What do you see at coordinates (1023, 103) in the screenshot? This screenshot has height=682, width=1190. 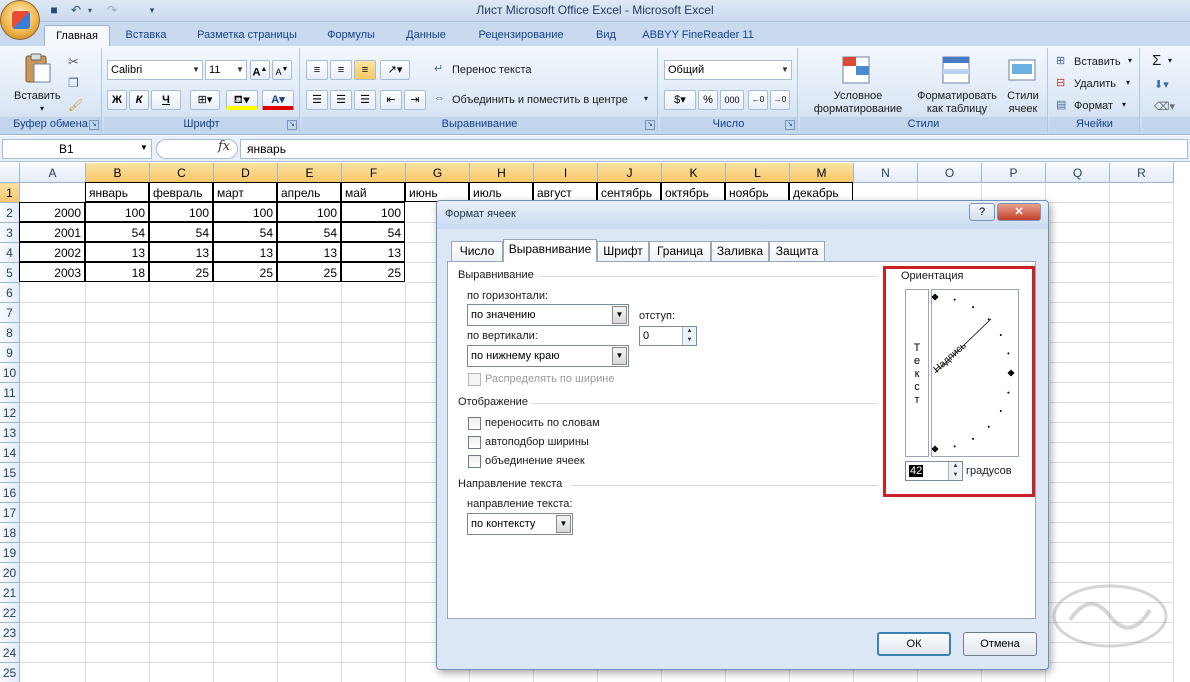 I see `cell-styles-button: Стили ячеек` at bounding box center [1023, 103].